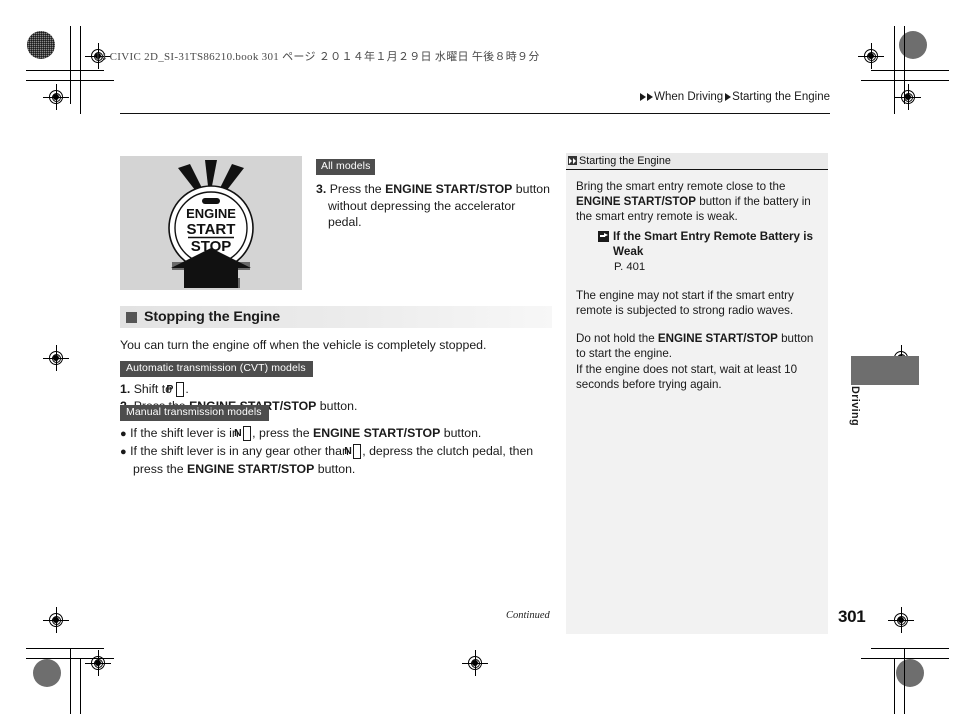 The height and width of the screenshot is (718, 954). What do you see at coordinates (125, 389) in the screenshot?
I see `auto-step-1-number: 1.` at bounding box center [125, 389].